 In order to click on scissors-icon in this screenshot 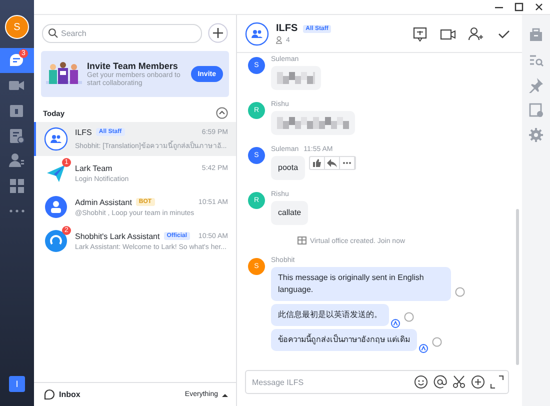, I will do `click(459, 382)`.